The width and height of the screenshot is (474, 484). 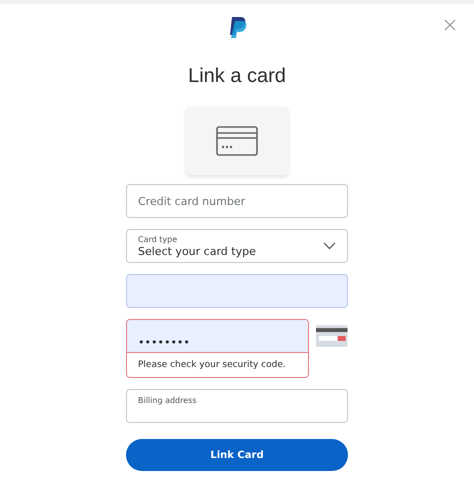 What do you see at coordinates (237, 141) in the screenshot?
I see `credit-card-icon` at bounding box center [237, 141].